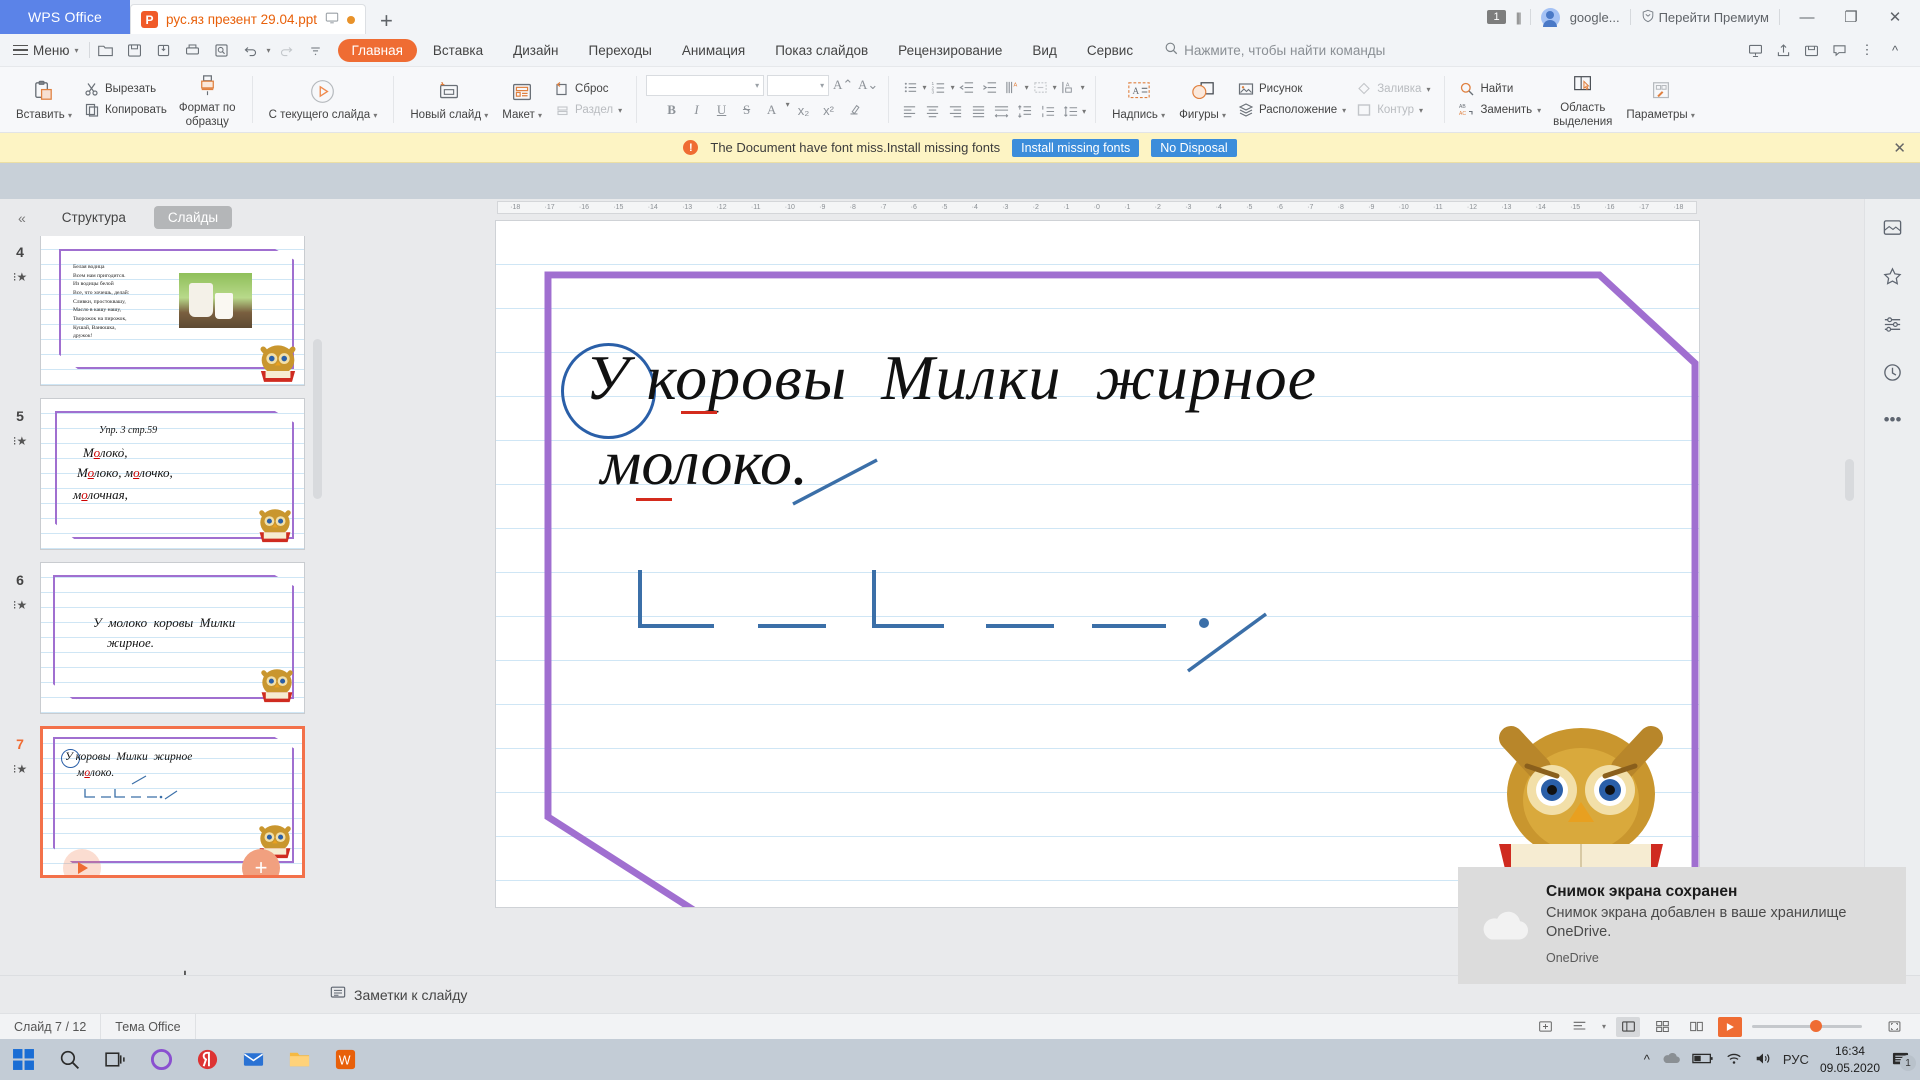 This screenshot has width=1920, height=1080. I want to click on new-slide-button: Новый слайд ▾, so click(449, 99).